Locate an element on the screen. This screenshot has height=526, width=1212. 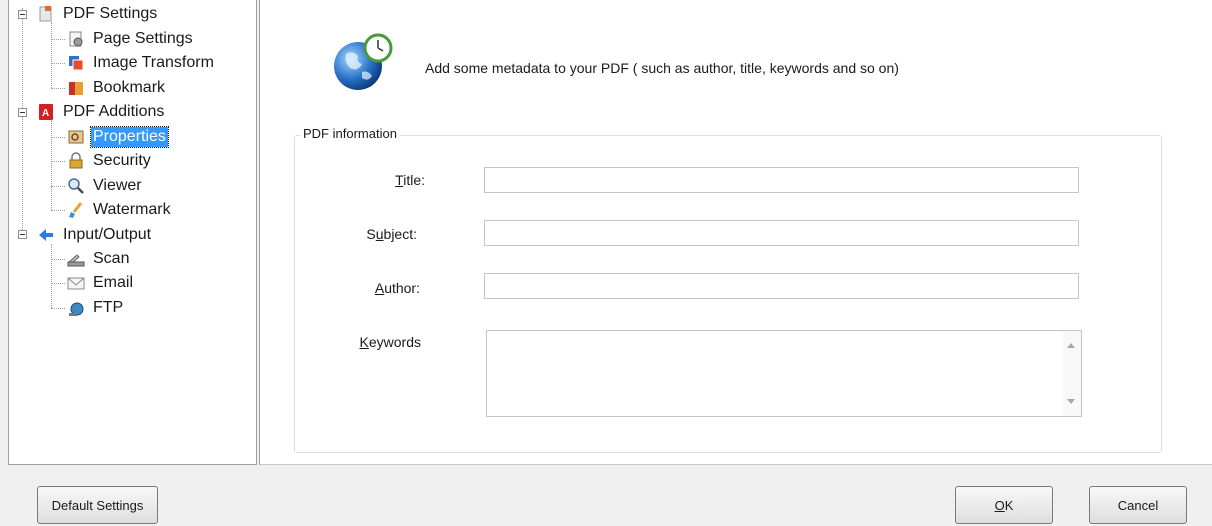
tree-item-pdf-settings: PDF Settings is located at coordinates (98, 14).